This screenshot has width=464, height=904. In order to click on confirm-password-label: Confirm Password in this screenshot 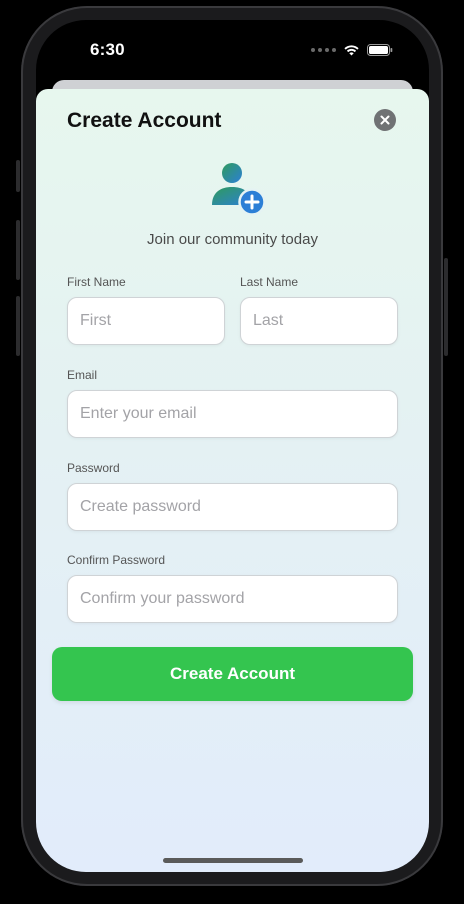, I will do `click(116, 560)`.